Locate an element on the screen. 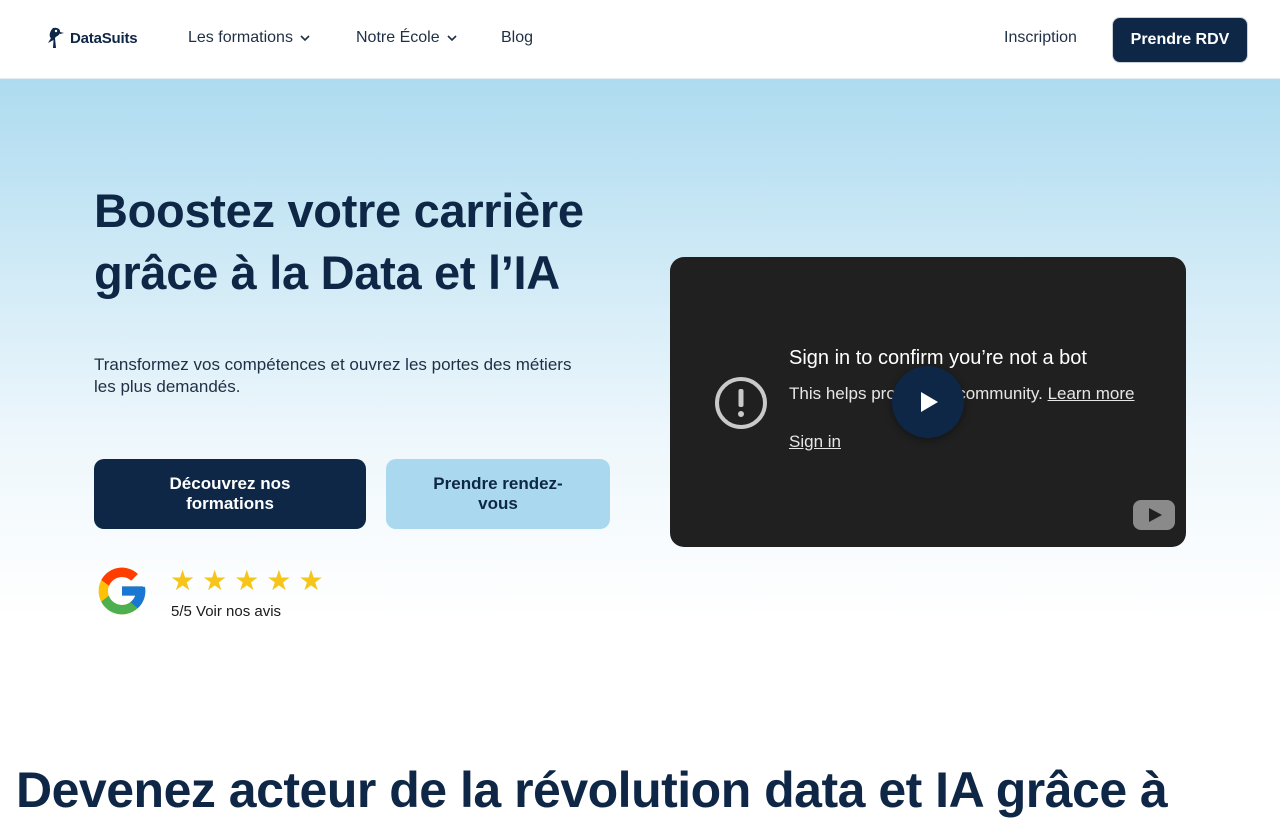  nav-les-formations: Les formations is located at coordinates (249, 38).